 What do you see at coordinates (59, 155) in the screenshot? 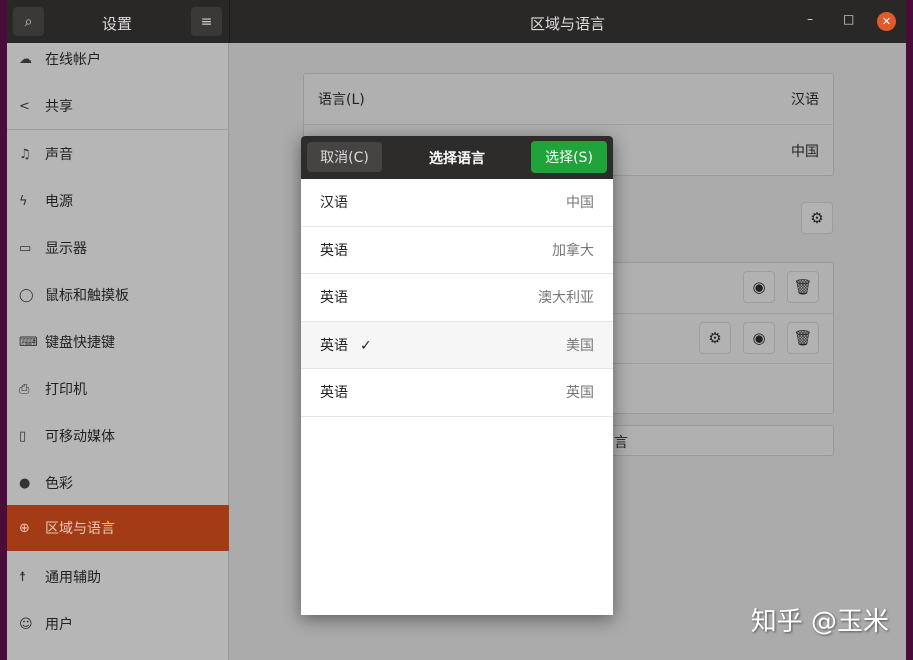
I see `sidebar-item-label: 声音` at bounding box center [59, 155].